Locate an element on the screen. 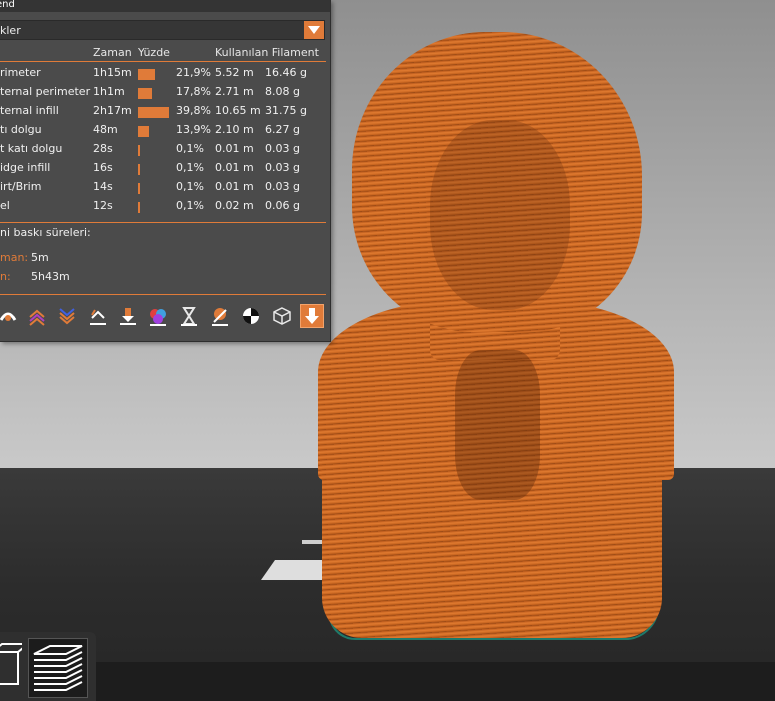  color-changes-button is located at coordinates (189, 316).